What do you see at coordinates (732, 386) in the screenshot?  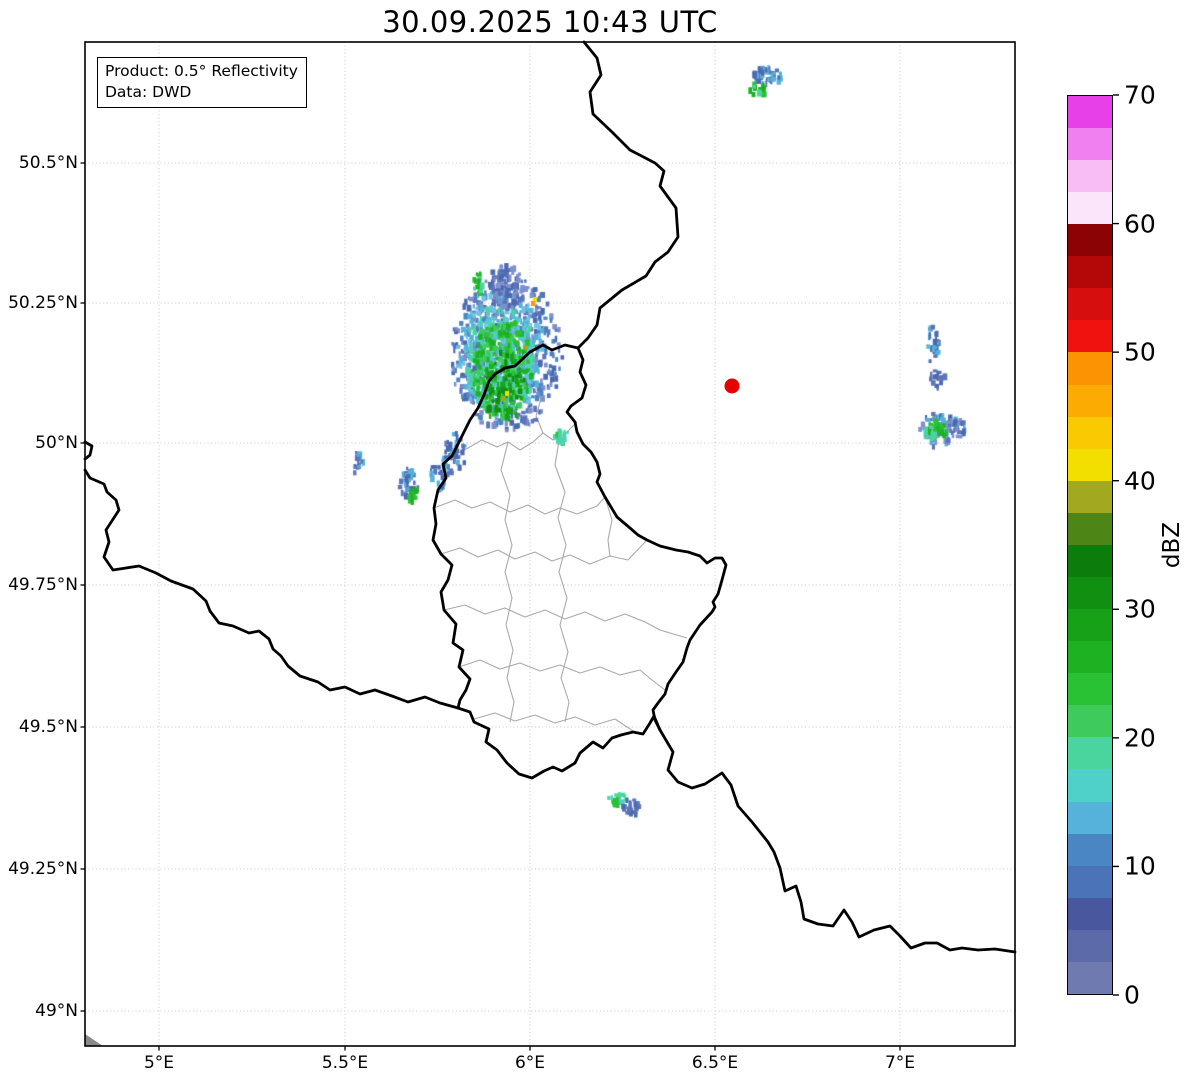 I see `radar-site-marker` at bounding box center [732, 386].